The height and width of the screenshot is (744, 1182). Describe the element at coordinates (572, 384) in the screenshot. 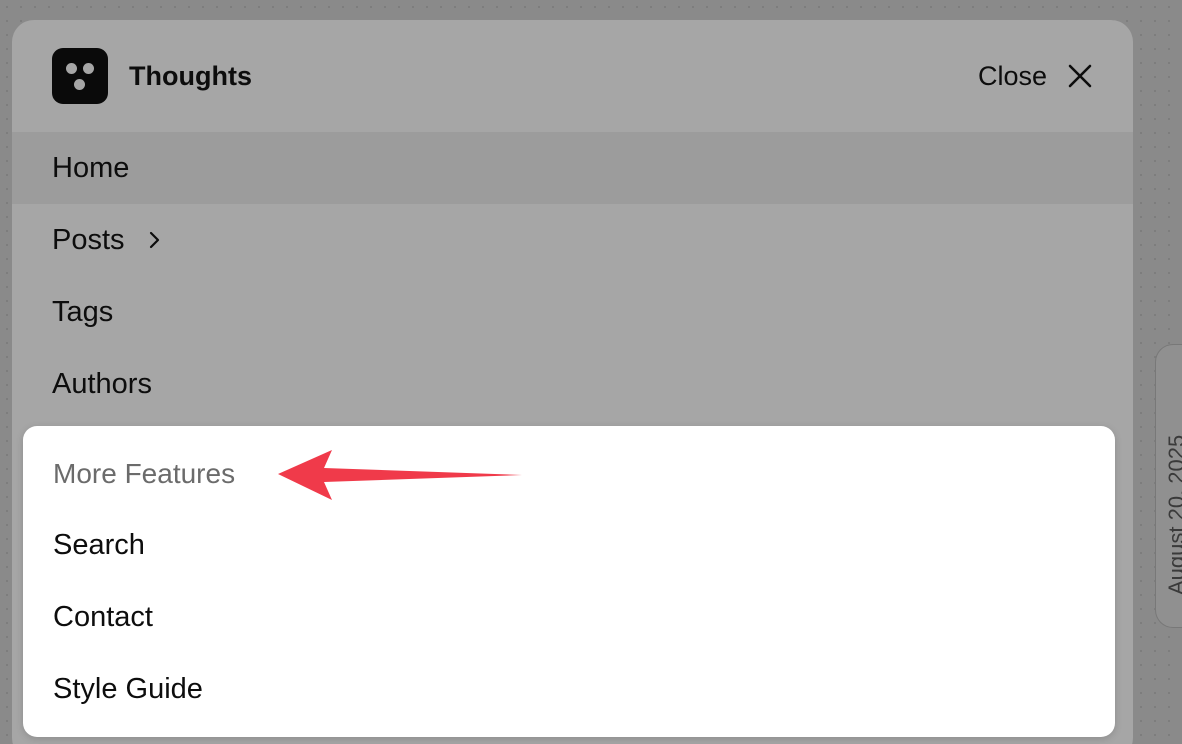

I see `nav-item-authors: Authors` at that location.